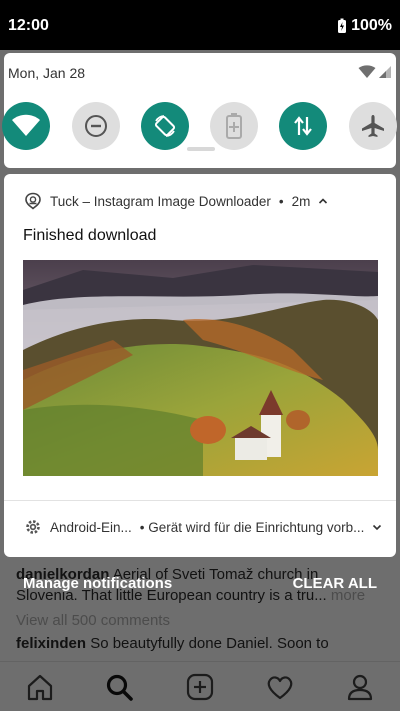 The width and height of the screenshot is (400, 711). Describe the element at coordinates (97, 583) in the screenshot. I see `manage-notifications-button: Manage notifications` at that location.